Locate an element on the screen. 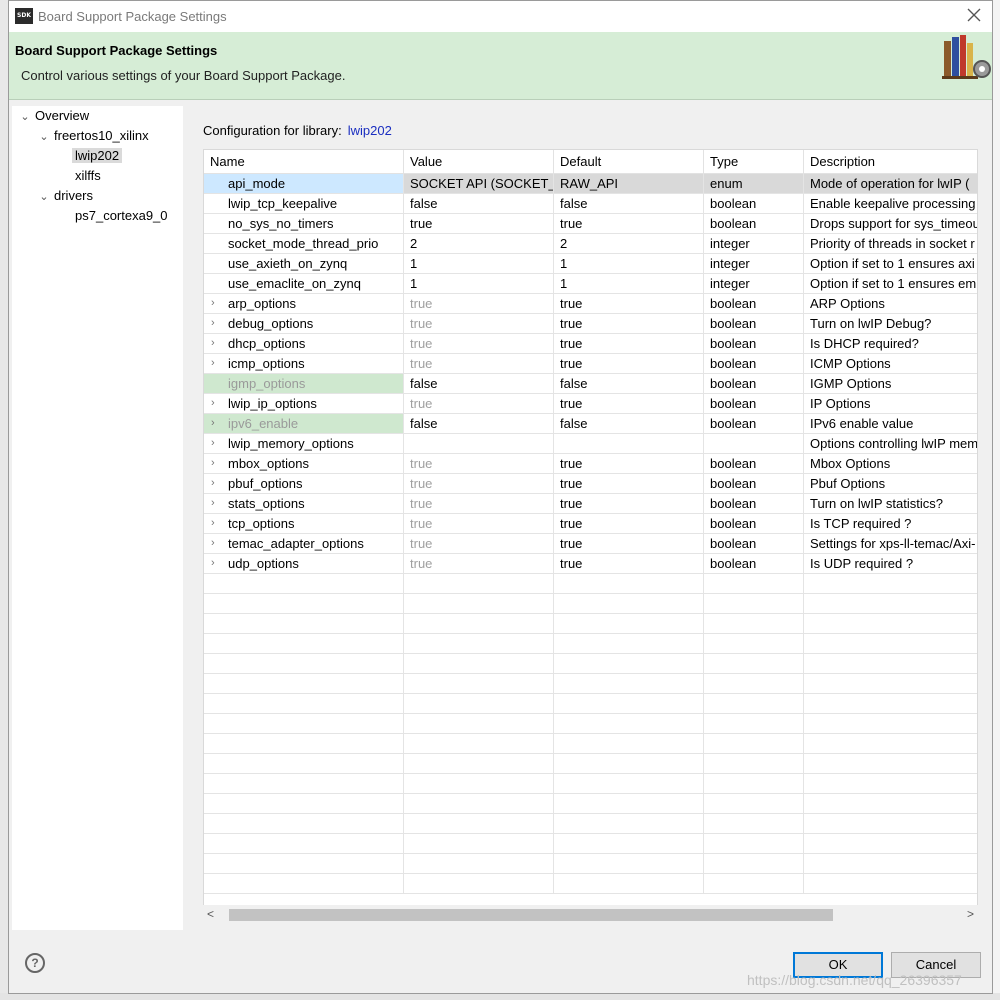 Image resolution: width=1000 pixels, height=1000 pixels. cell-name: igmp_options is located at coordinates (304, 383).